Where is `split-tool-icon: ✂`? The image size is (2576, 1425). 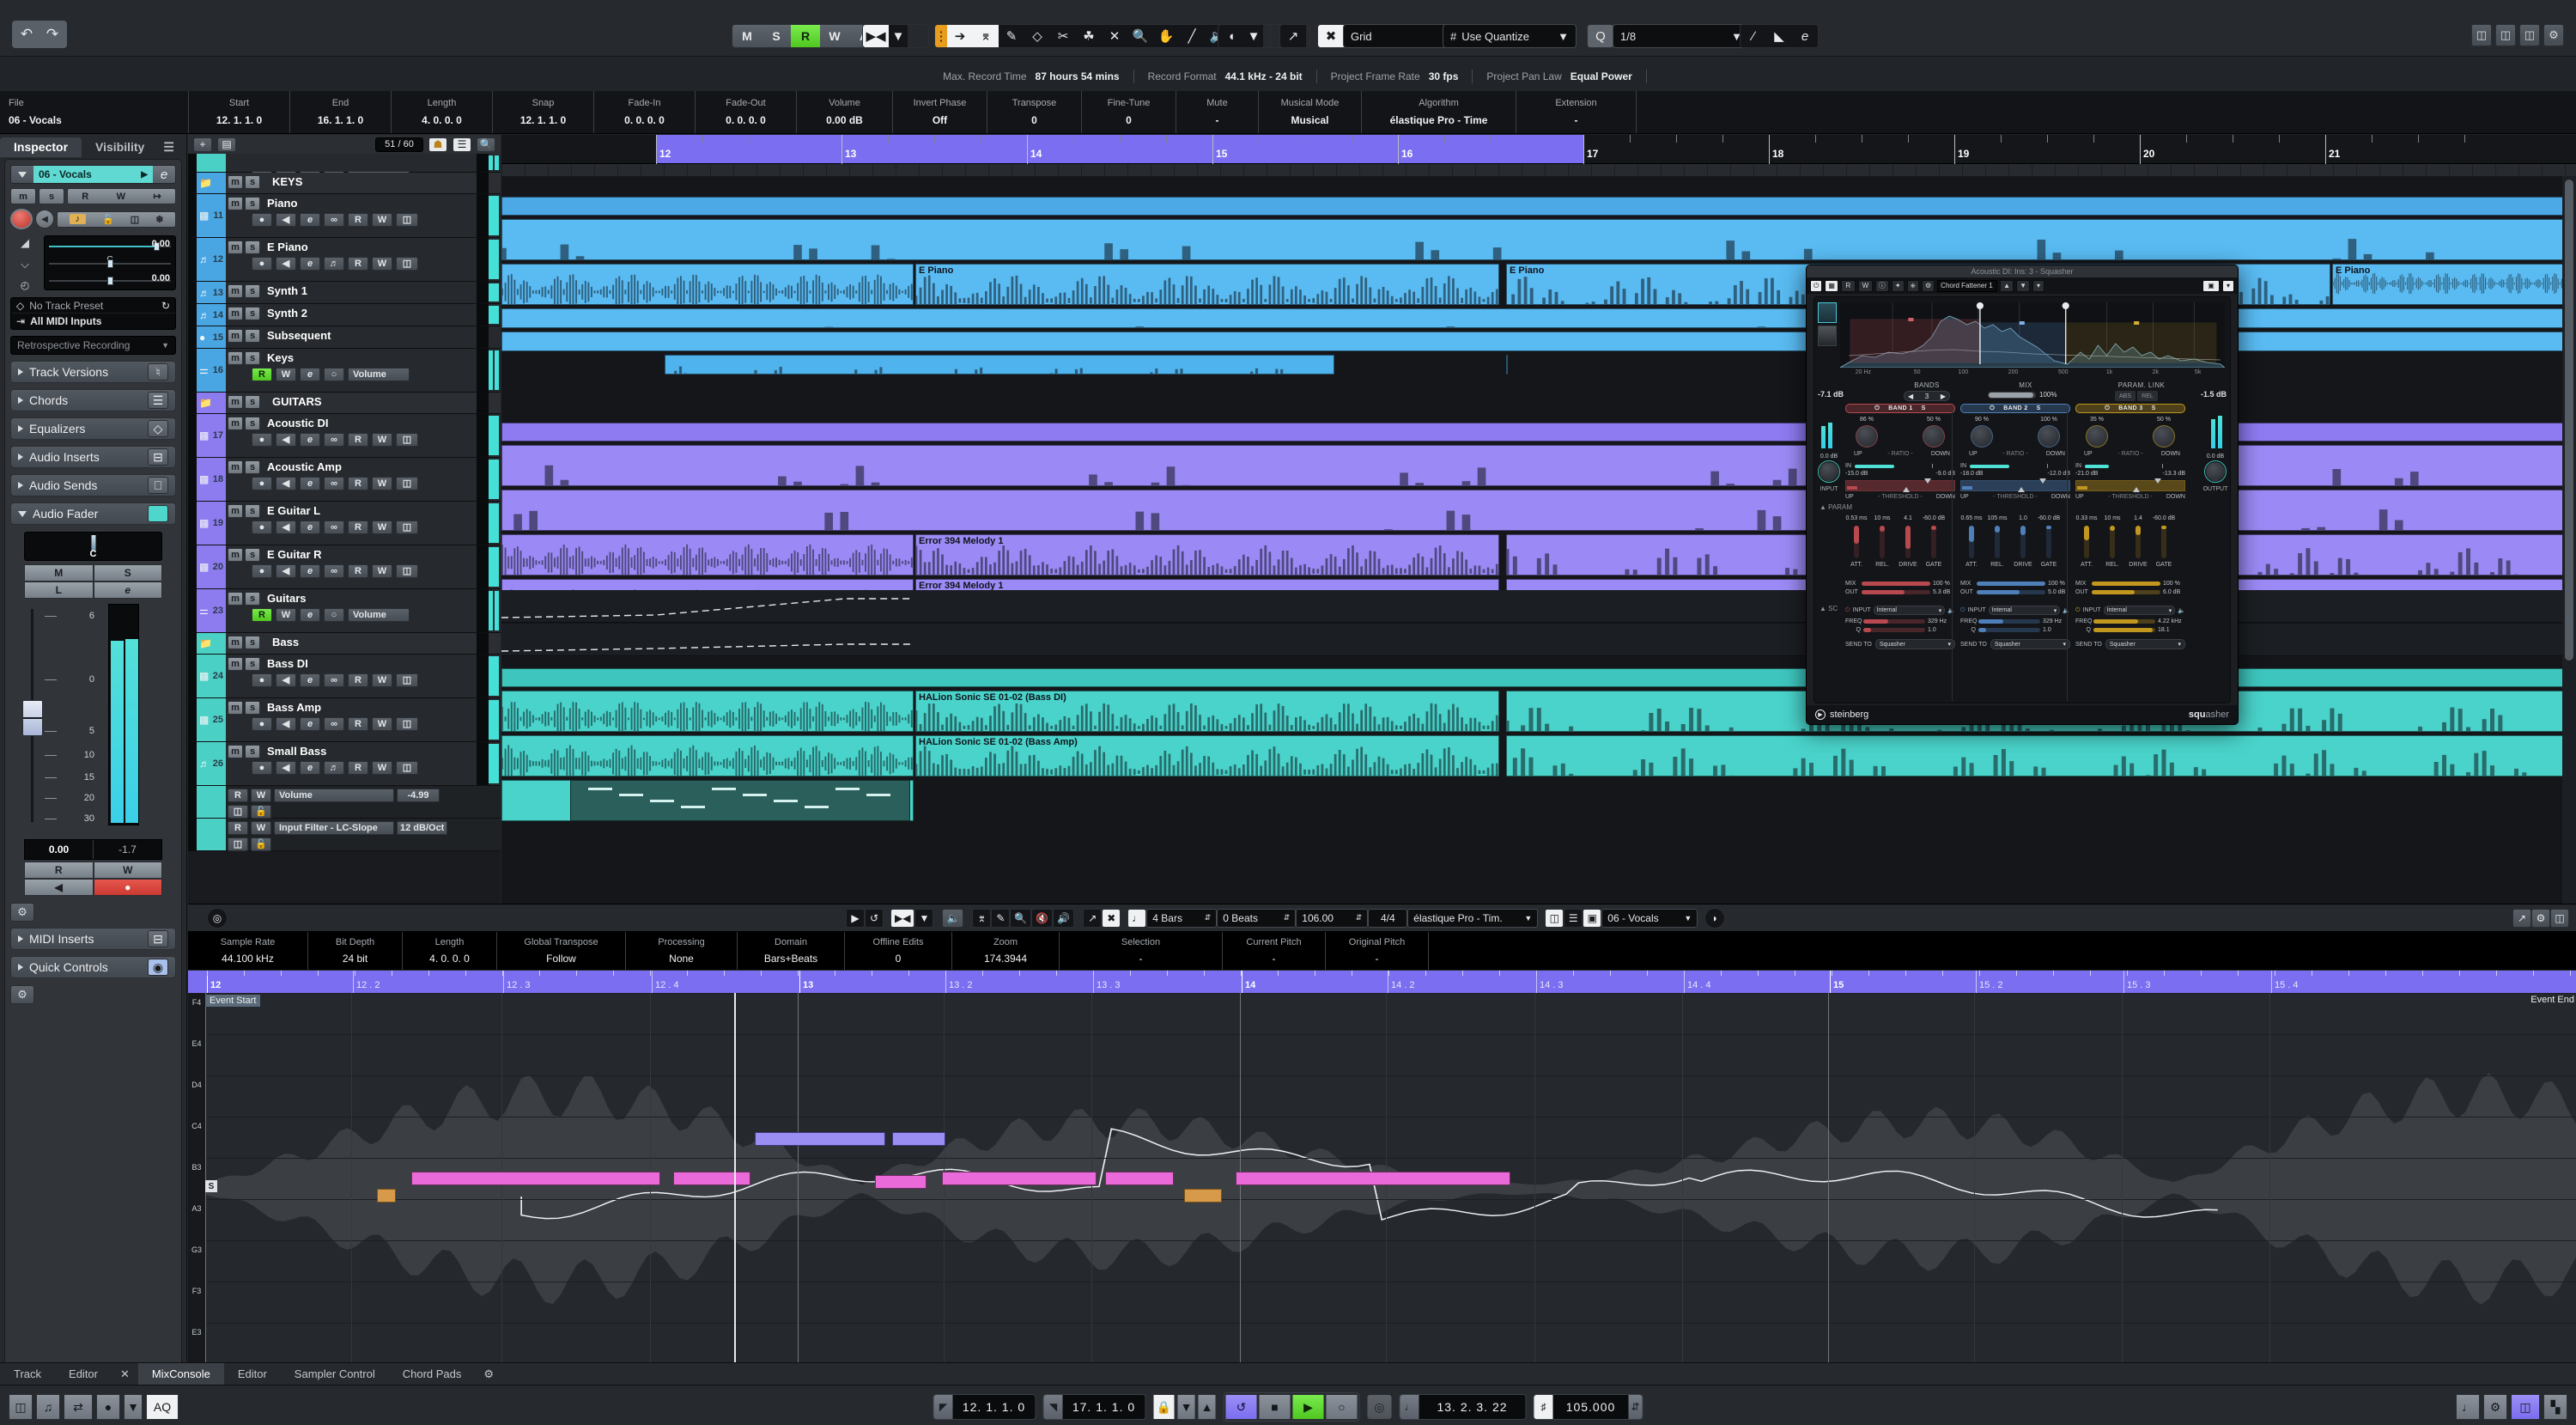
split-tool-icon: ✂ is located at coordinates (1063, 36).